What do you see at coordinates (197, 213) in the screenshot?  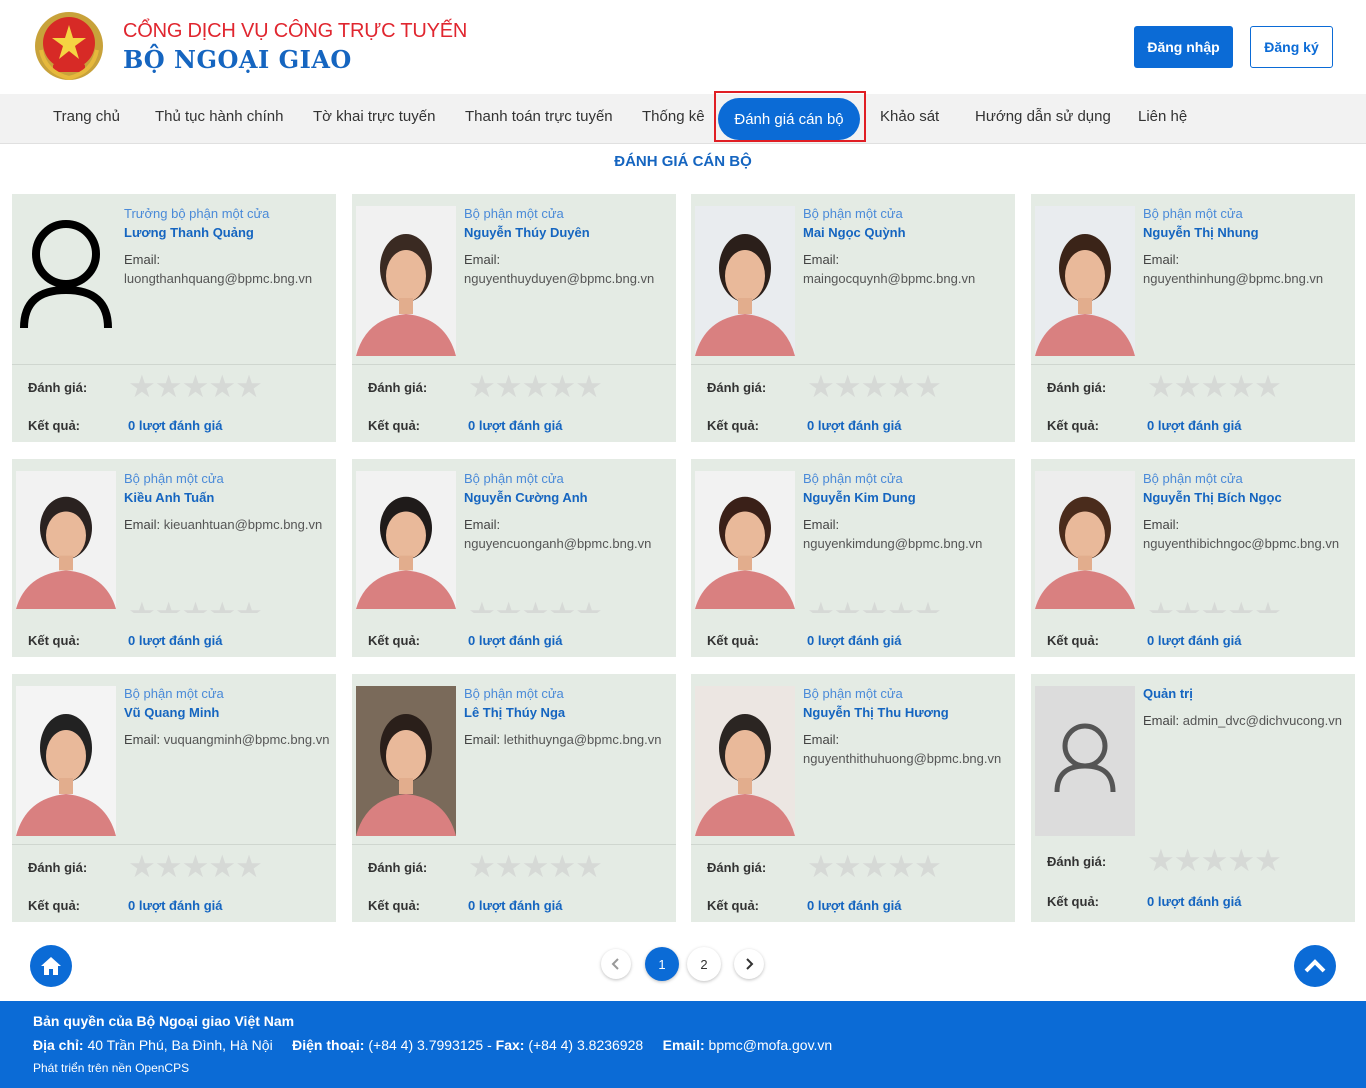 I see `staff-role: Trưởng bộ phận một cửa` at bounding box center [197, 213].